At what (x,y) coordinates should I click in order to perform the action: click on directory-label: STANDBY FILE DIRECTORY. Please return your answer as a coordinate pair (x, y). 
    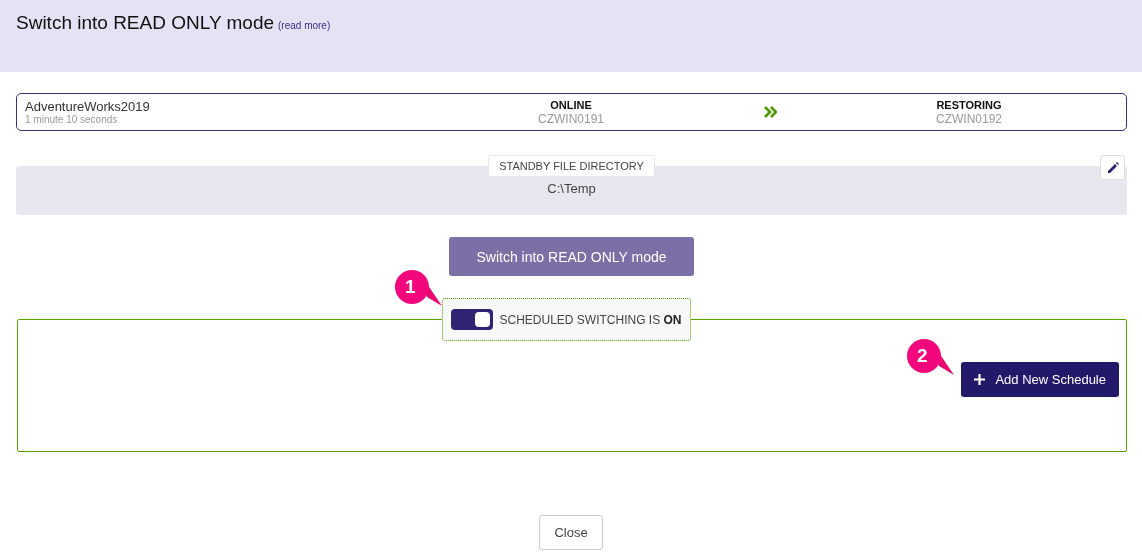
    Looking at the image, I should click on (571, 166).